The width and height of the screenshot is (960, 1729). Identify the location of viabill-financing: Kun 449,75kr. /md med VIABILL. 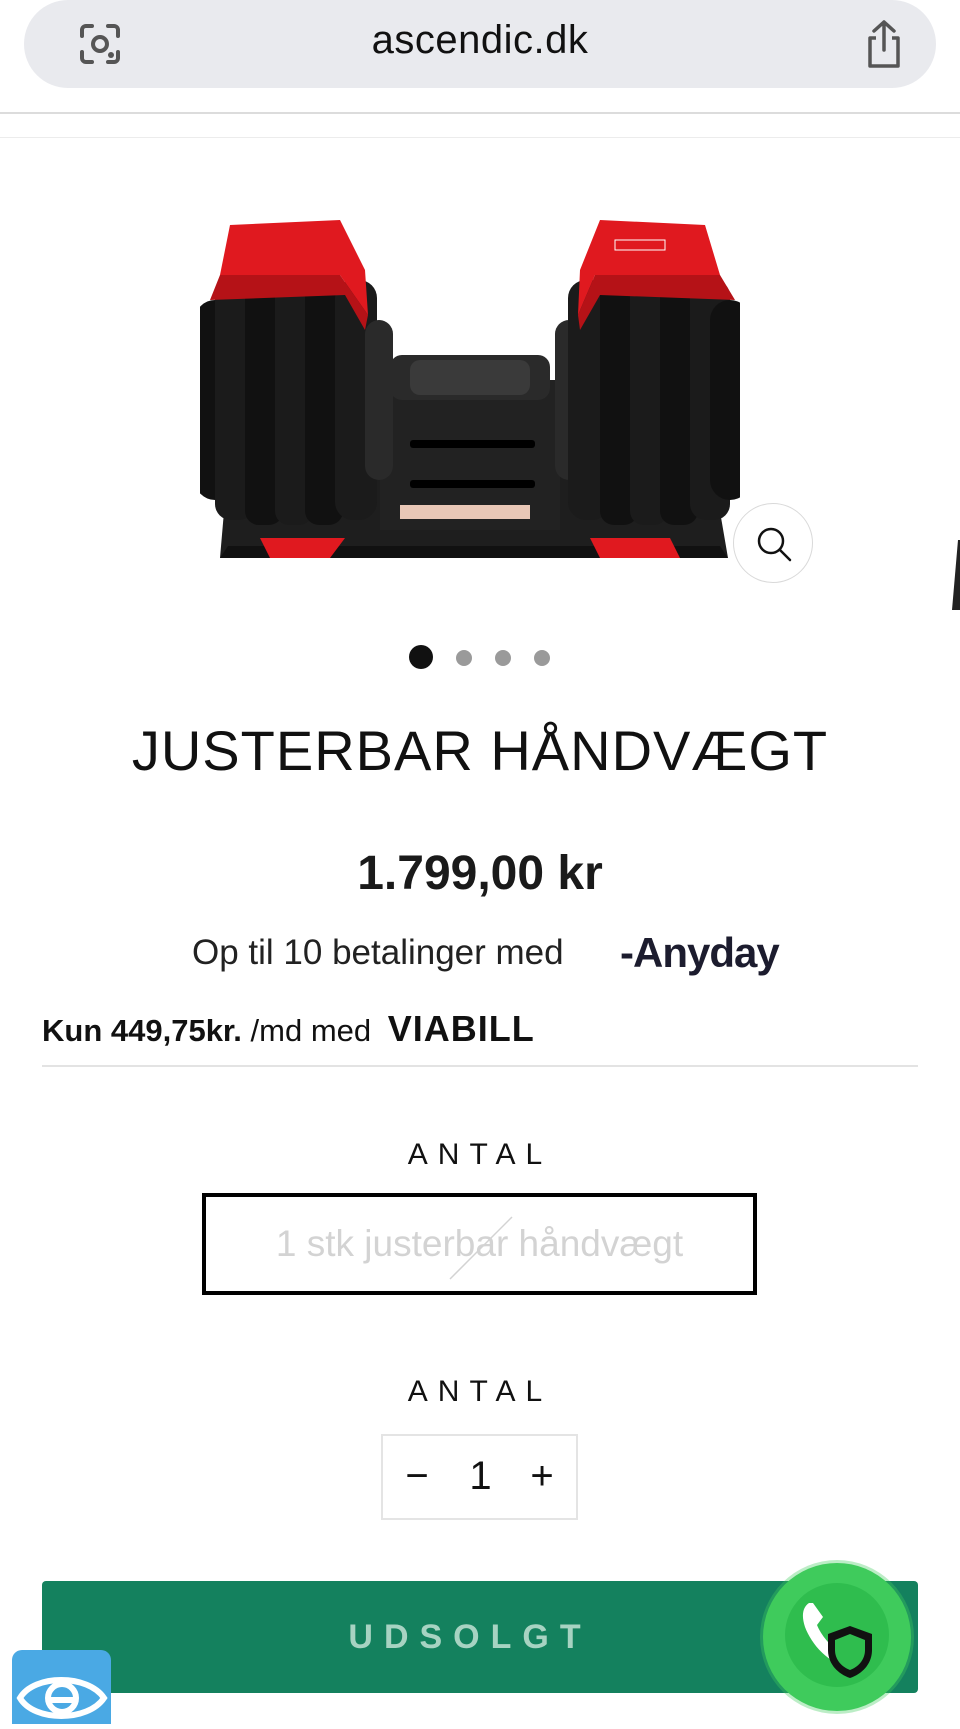
(288, 1029).